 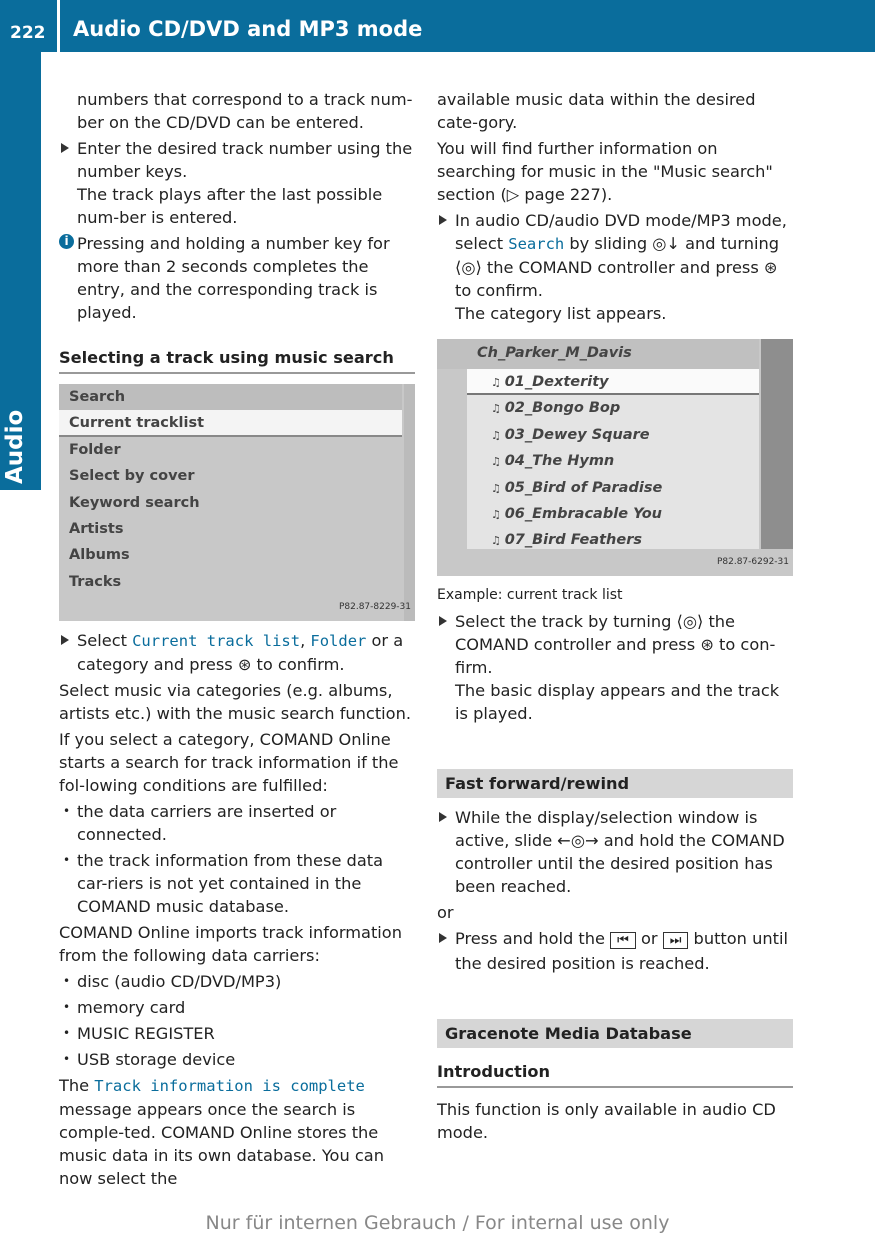 What do you see at coordinates (132, 476) in the screenshot?
I see `menu-item: Select by cover` at bounding box center [132, 476].